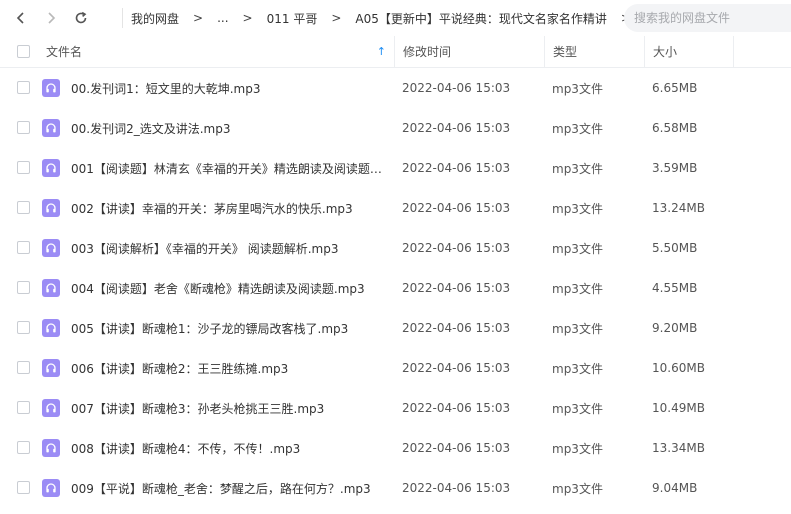 The image size is (791, 514). I want to click on column-header-type: 类型, so click(594, 51).